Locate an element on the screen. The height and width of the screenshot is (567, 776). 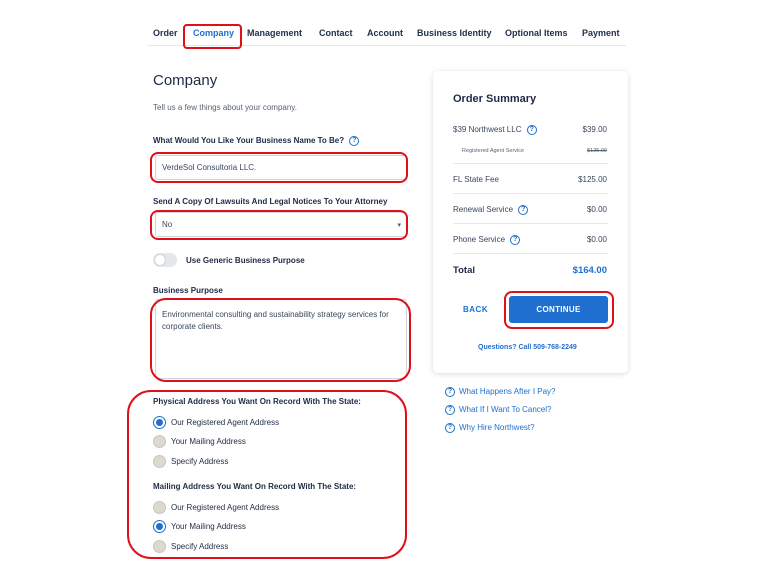
tab-business-identity: Business Identity is located at coordinates (454, 33).